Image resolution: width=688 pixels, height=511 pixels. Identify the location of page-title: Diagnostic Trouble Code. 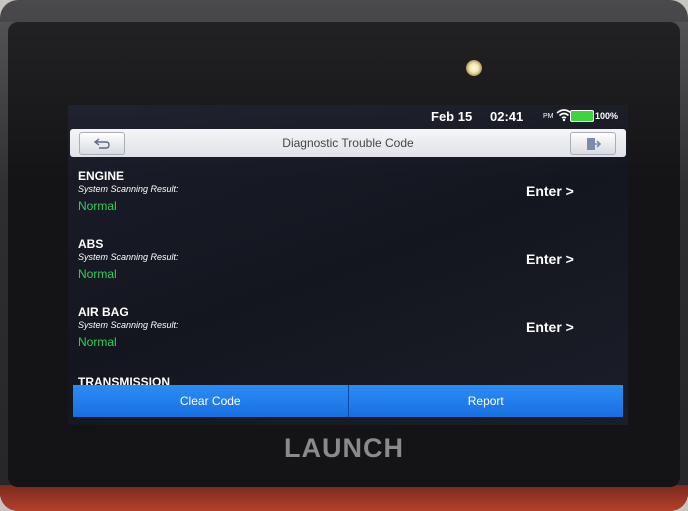
(348, 143).